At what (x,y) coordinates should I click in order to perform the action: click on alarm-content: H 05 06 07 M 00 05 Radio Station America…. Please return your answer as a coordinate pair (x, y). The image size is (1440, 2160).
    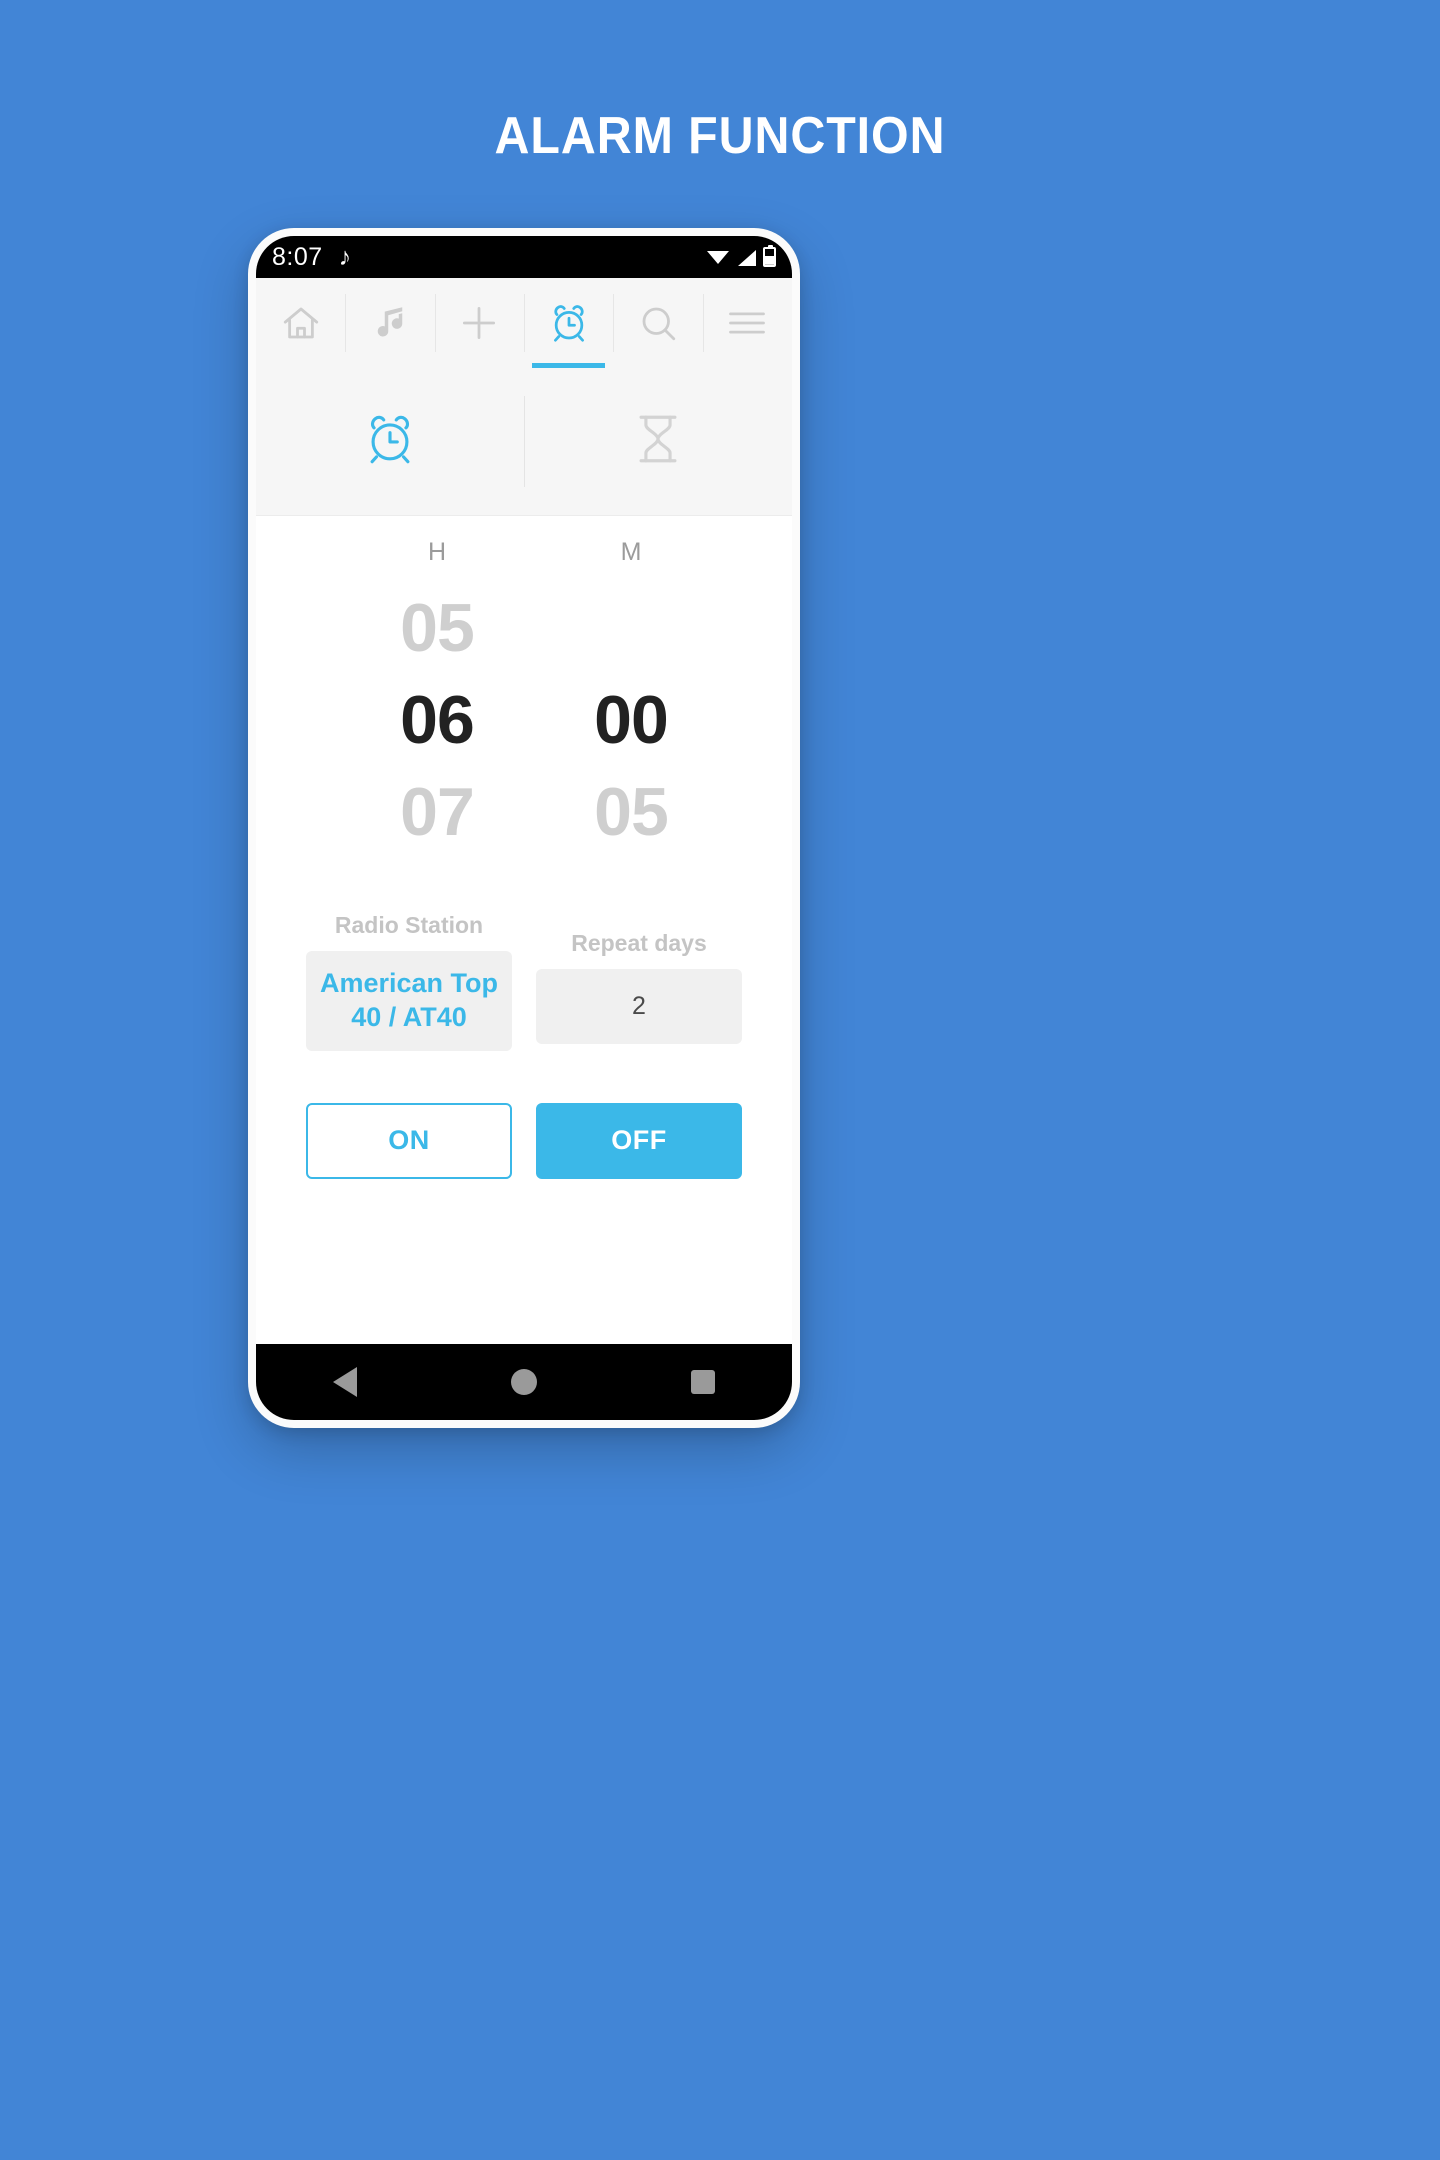
    Looking at the image, I should click on (524, 930).